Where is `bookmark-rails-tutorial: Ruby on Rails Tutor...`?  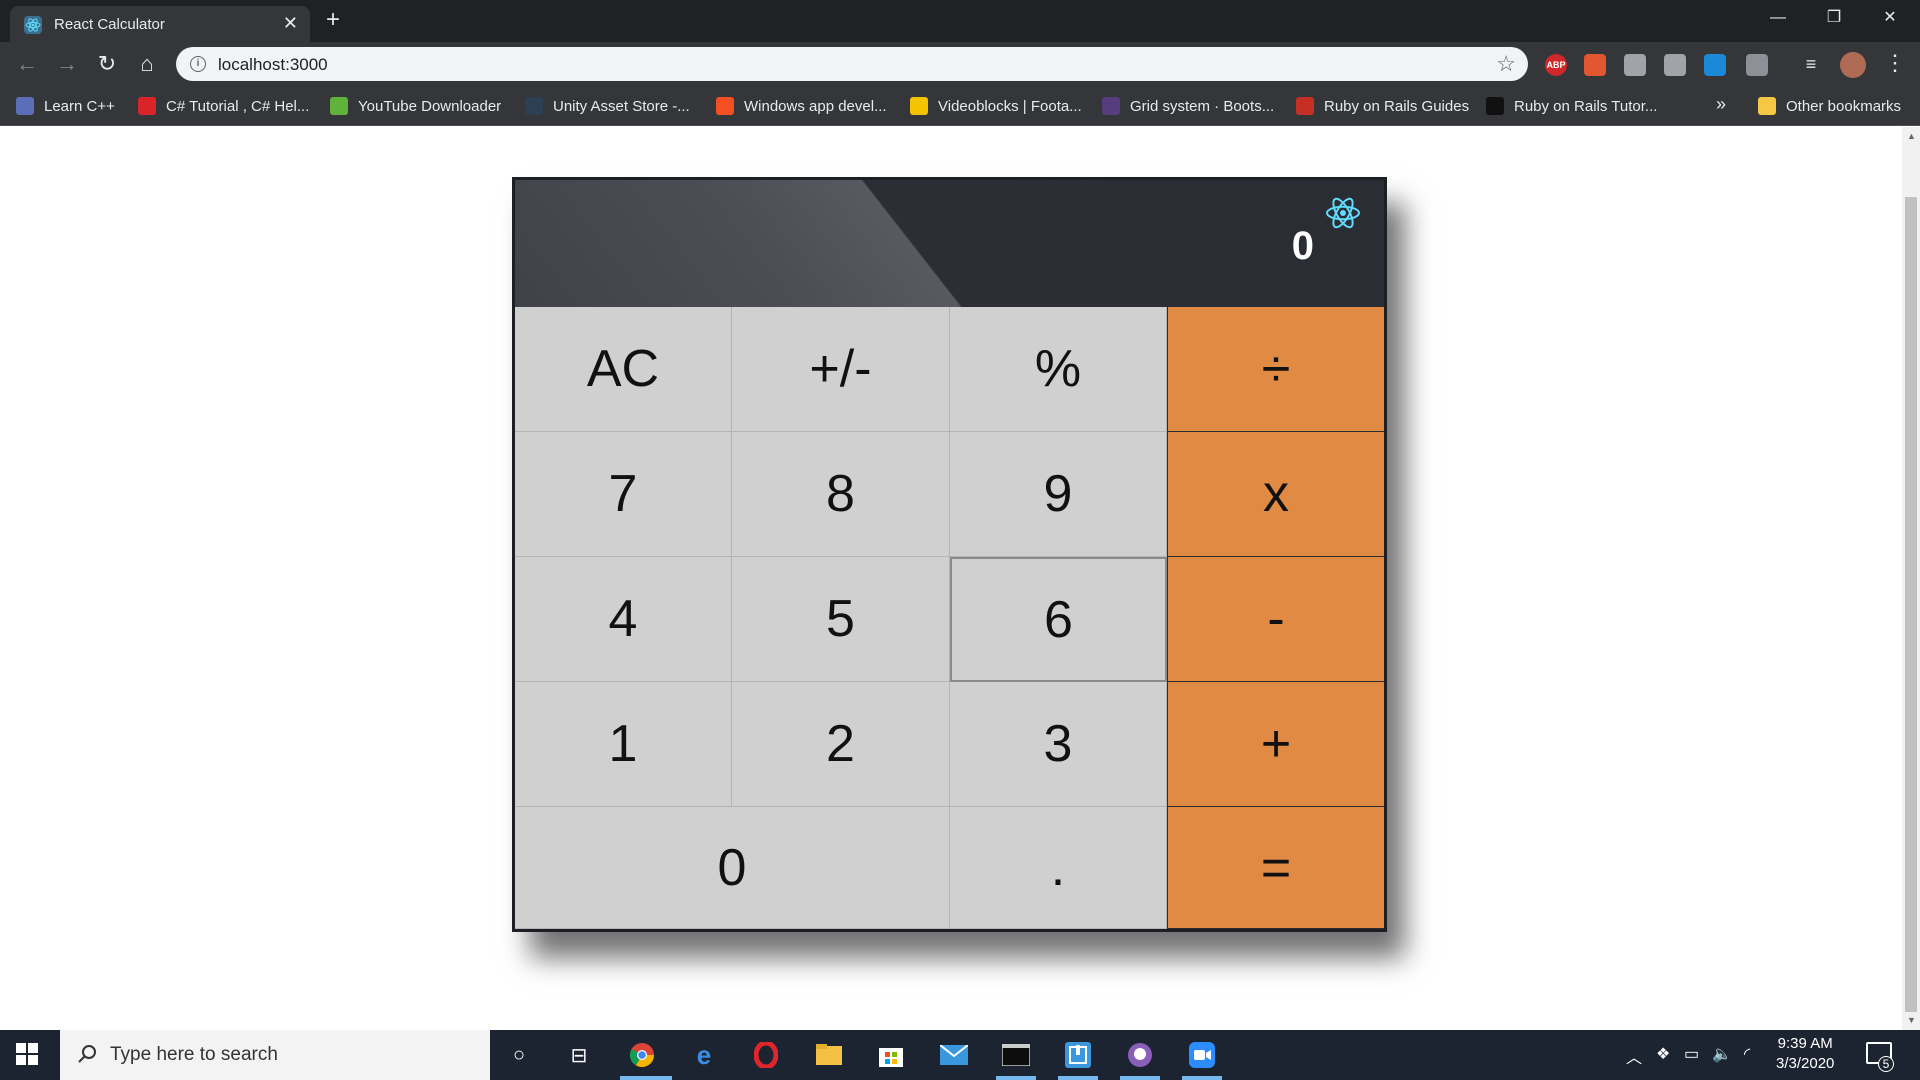
bookmark-rails-tutorial: Ruby on Rails Tutor... is located at coordinates (1571, 106).